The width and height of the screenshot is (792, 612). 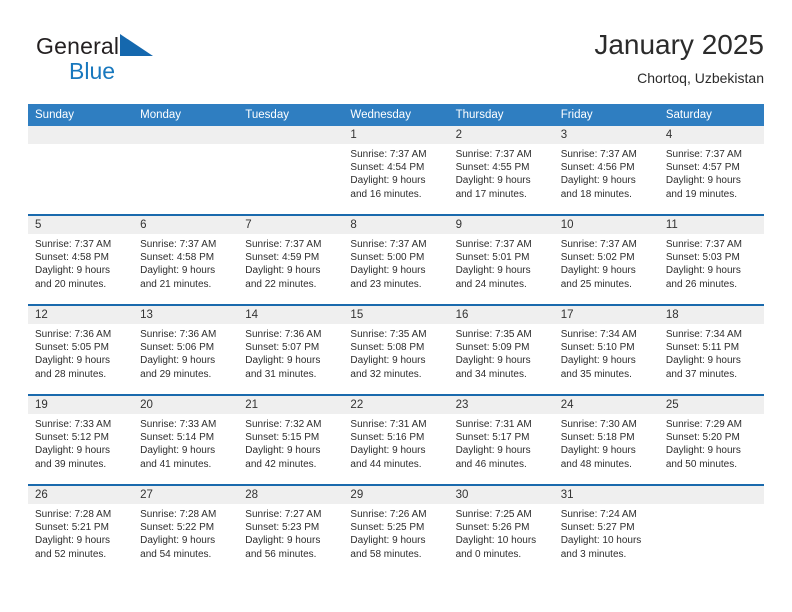 I want to click on sunset-text: Sunset: 5:07 PM, so click(x=282, y=348).